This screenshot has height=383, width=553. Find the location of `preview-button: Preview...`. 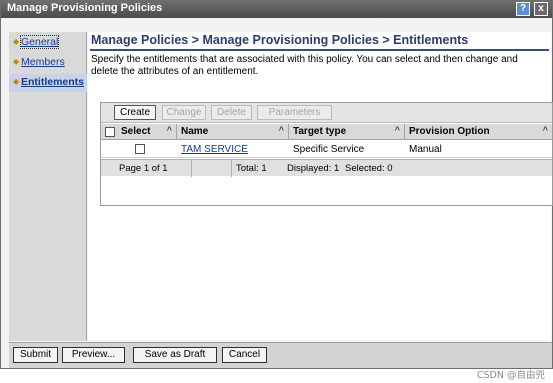

preview-button: Preview... is located at coordinates (93, 355).